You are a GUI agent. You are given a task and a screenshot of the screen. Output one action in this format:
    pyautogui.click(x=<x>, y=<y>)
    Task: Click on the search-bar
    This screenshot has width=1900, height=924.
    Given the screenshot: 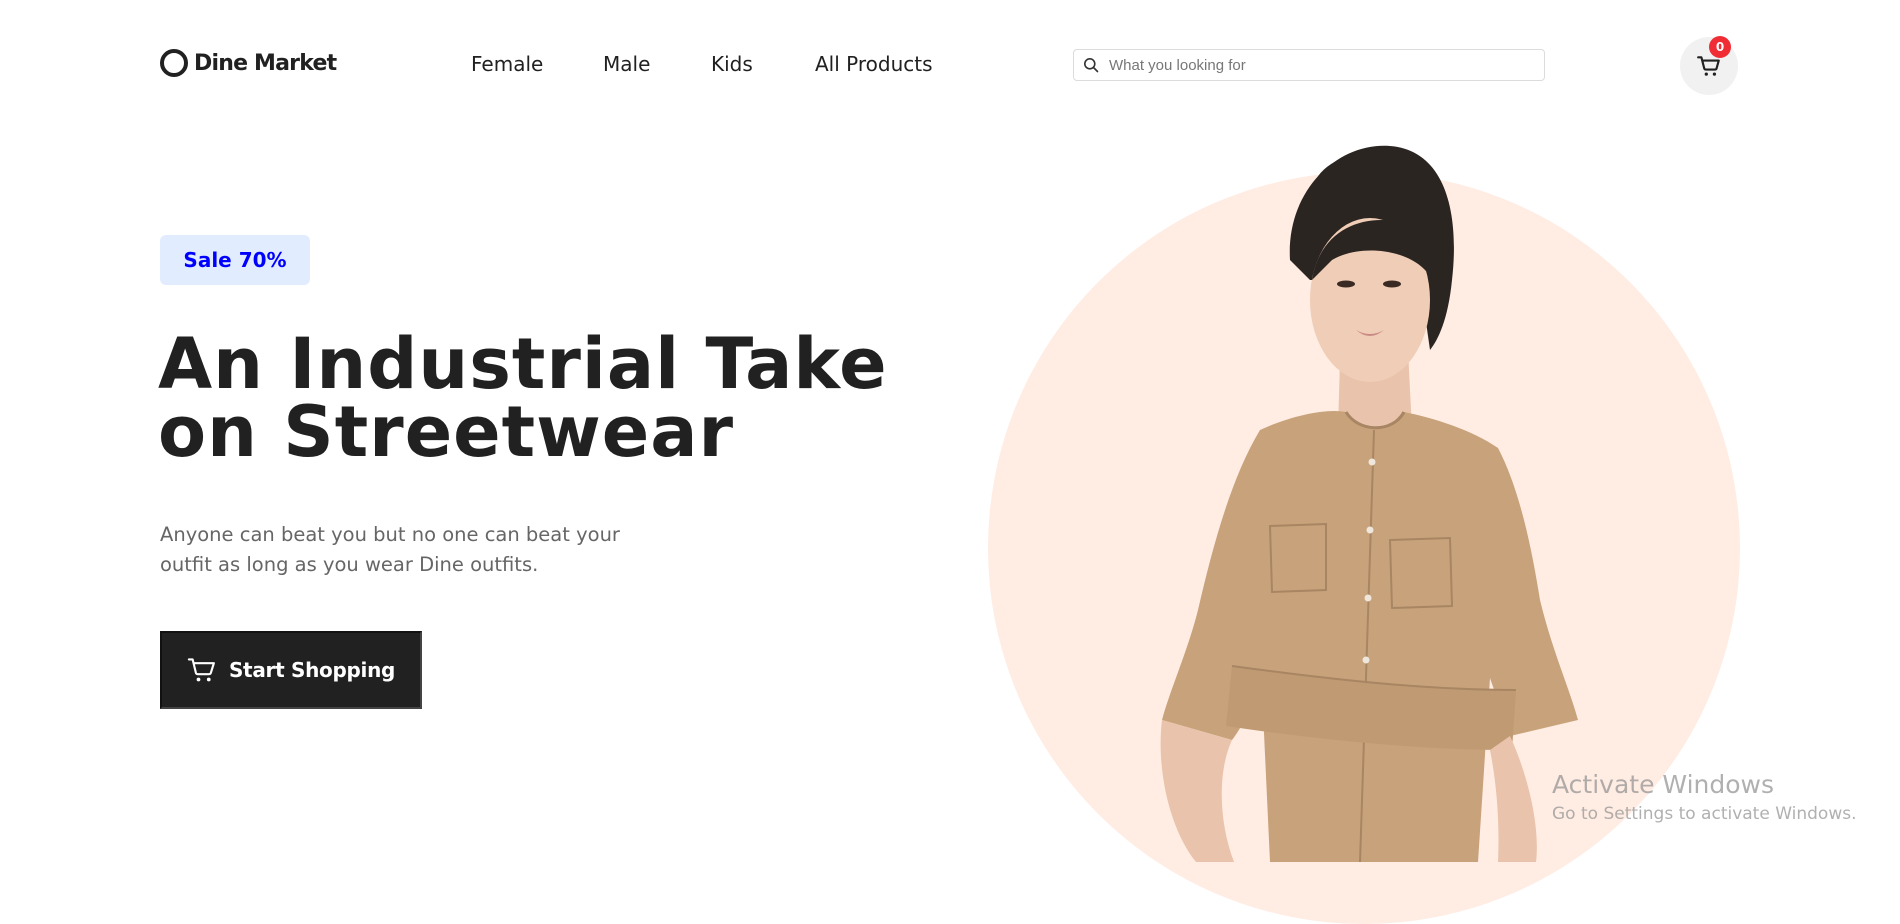 What is the action you would take?
    pyautogui.click(x=1309, y=65)
    